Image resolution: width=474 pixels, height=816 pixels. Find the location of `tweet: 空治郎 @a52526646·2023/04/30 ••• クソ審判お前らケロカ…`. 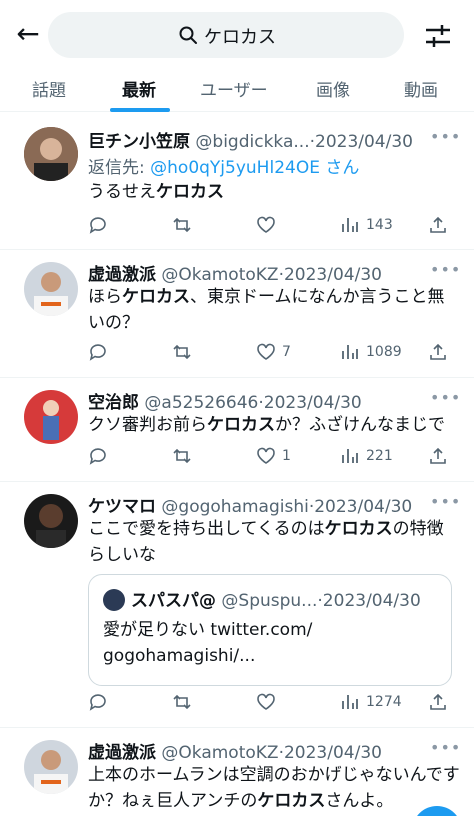

tweet: 空治郎 @a52526646·2023/04/30 ••• クソ審判お前らケロカ… is located at coordinates (237, 430).